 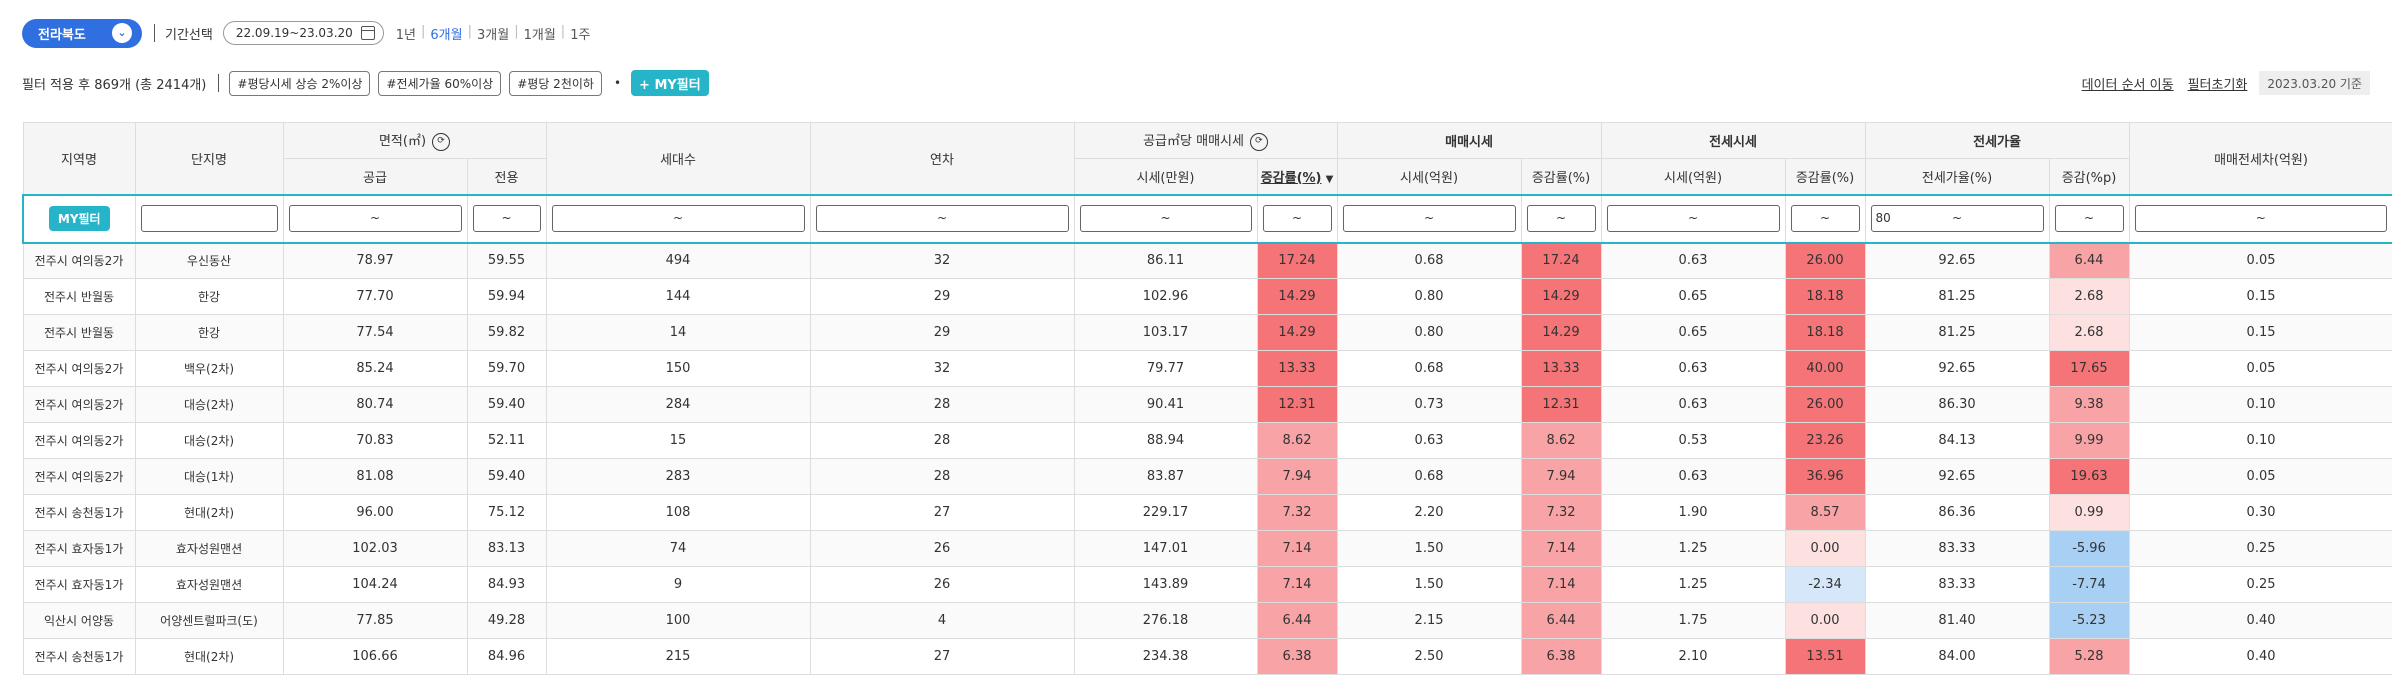 I want to click on cell-ratio-change: 9.99, so click(x=2089, y=440).